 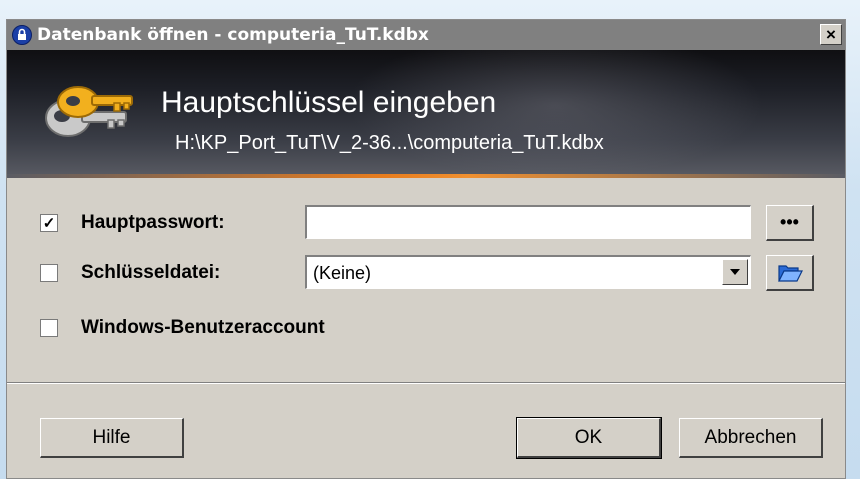 What do you see at coordinates (528, 222) in the screenshot?
I see `master-password-input` at bounding box center [528, 222].